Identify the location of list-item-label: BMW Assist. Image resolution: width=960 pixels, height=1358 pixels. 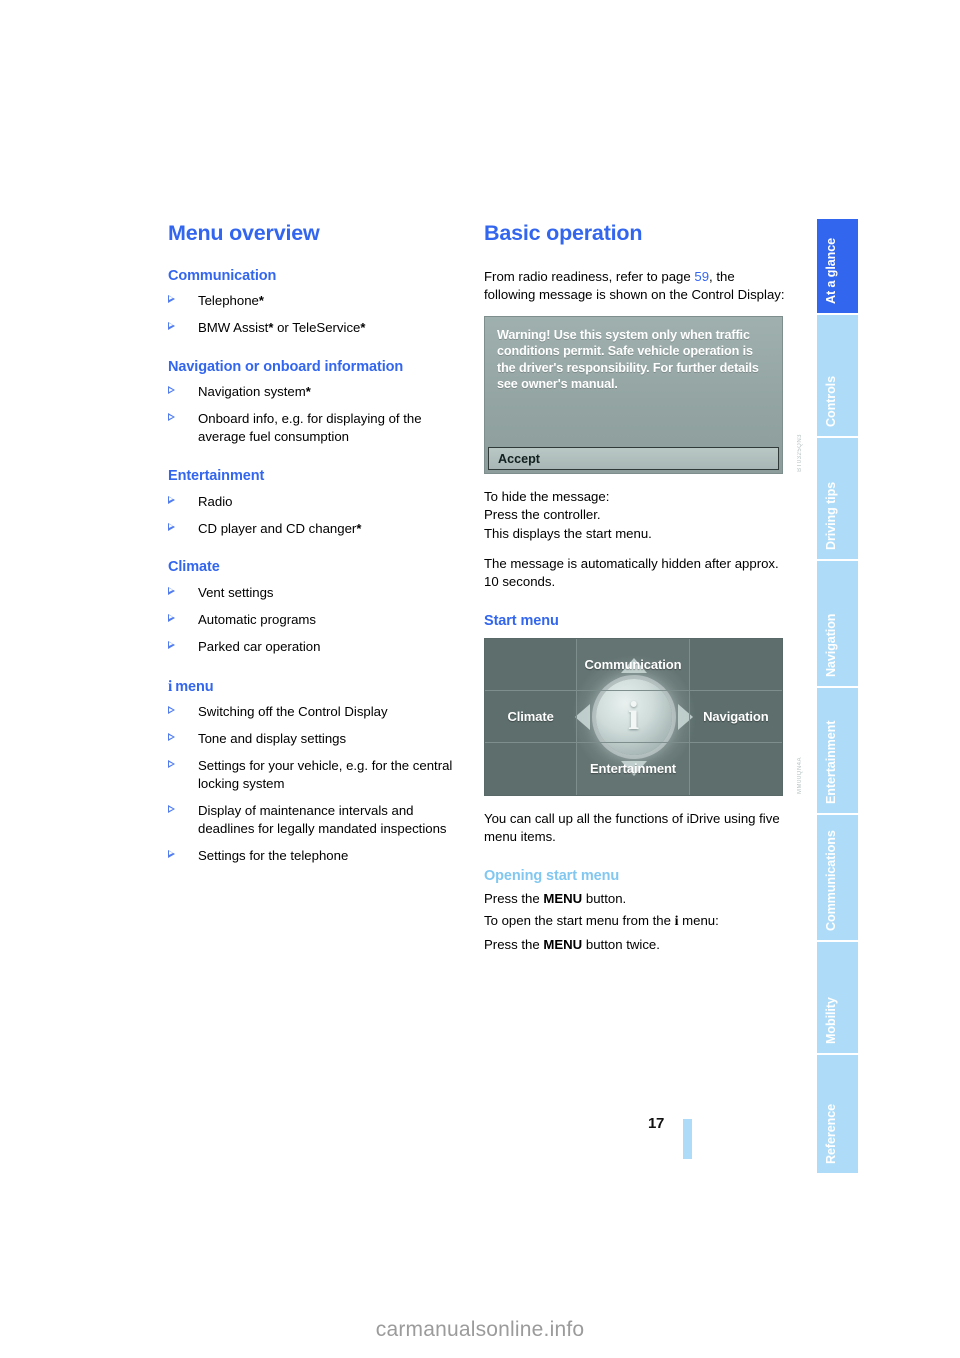
(233, 327).